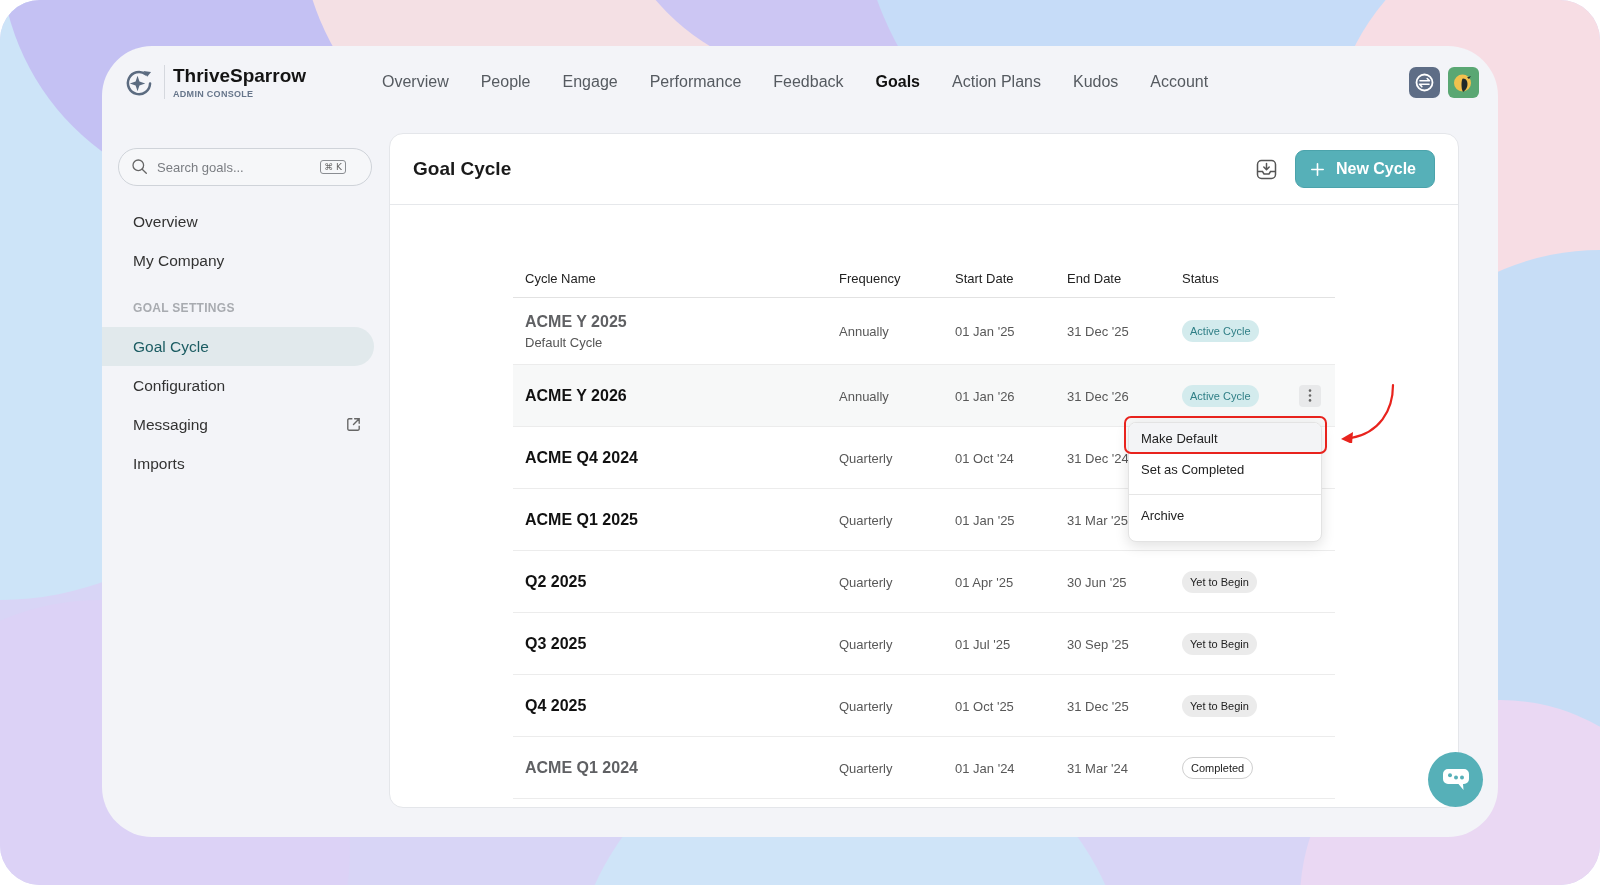 The width and height of the screenshot is (1600, 885). What do you see at coordinates (139, 166) in the screenshot?
I see `search-icon` at bounding box center [139, 166].